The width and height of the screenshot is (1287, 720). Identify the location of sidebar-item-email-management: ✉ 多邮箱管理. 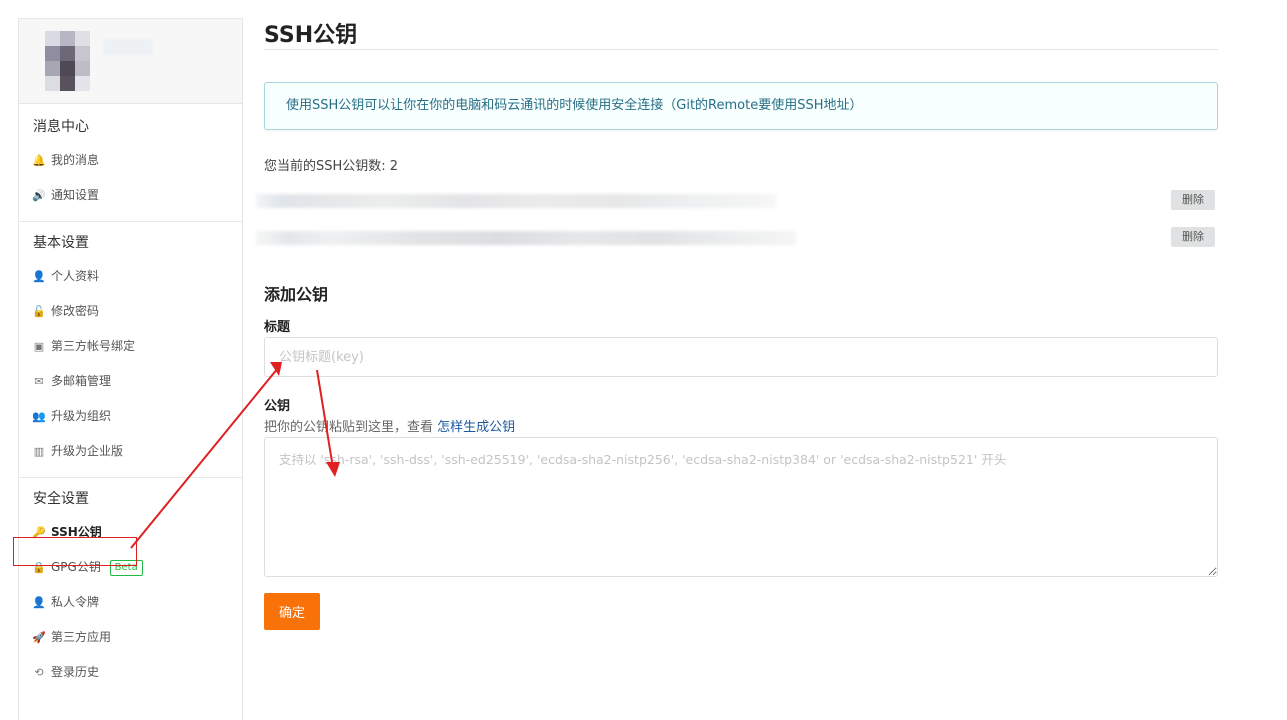
(130, 381).